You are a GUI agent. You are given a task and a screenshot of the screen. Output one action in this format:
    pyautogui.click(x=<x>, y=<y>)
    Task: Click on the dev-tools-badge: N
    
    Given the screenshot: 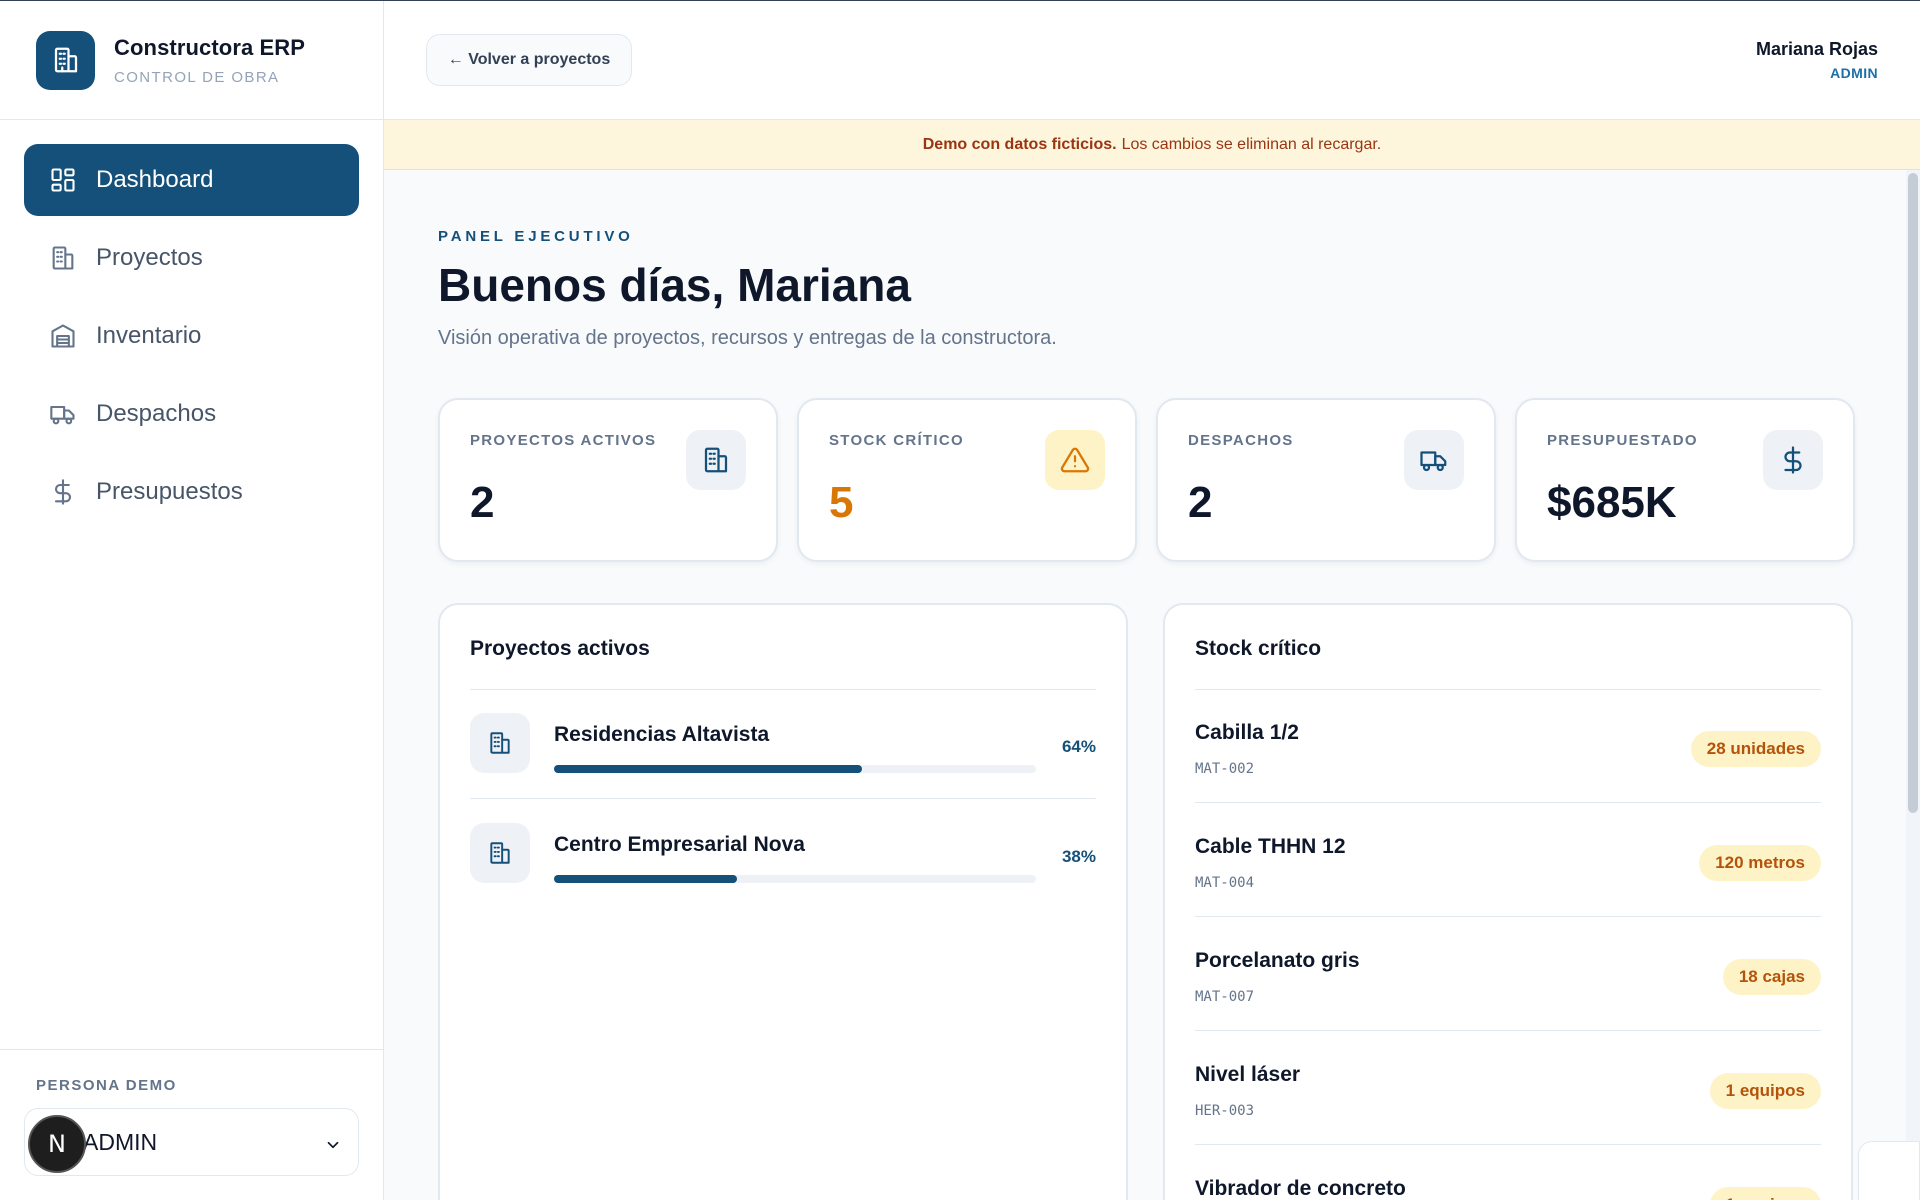 What is the action you would take?
    pyautogui.click(x=57, y=1144)
    